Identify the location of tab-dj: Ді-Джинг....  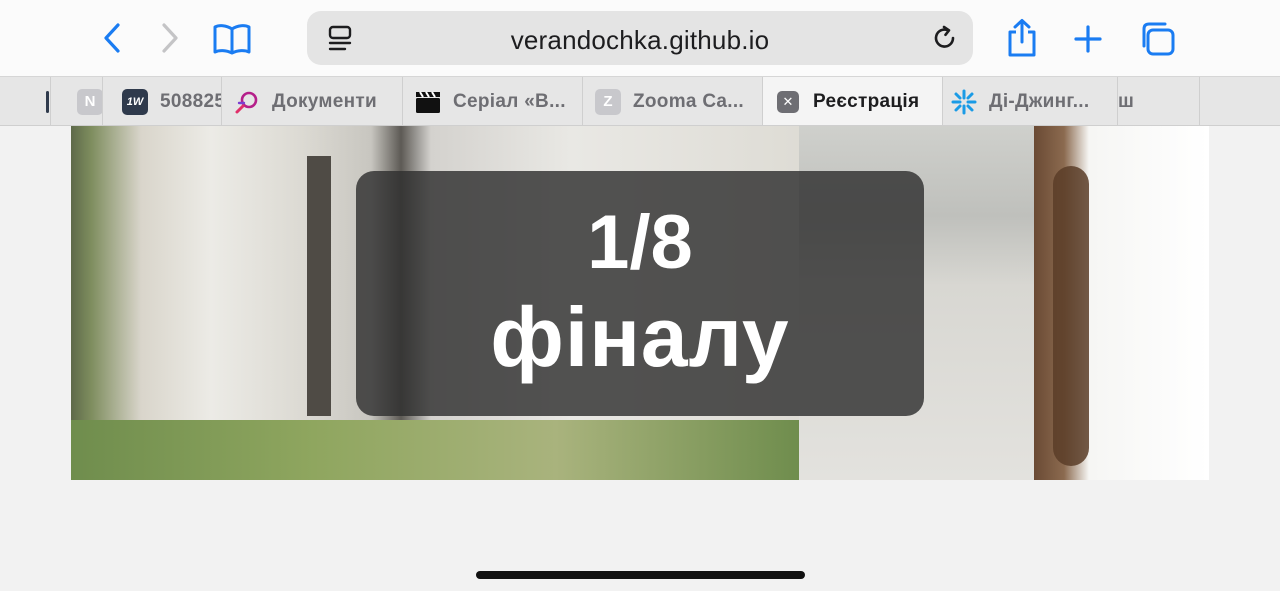
(1030, 101).